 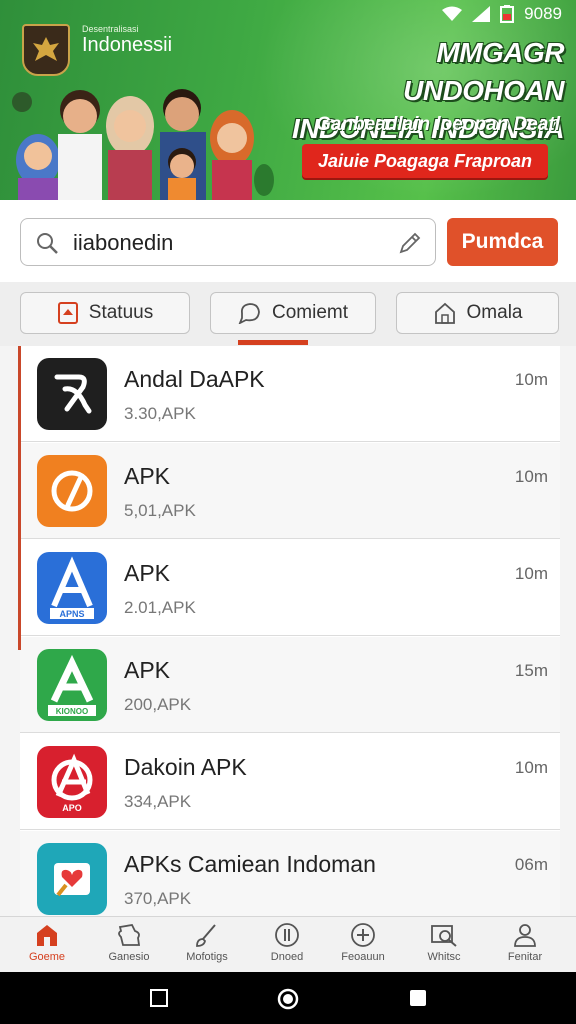 I want to click on icon-badge-text: APO, so click(x=72, y=808).